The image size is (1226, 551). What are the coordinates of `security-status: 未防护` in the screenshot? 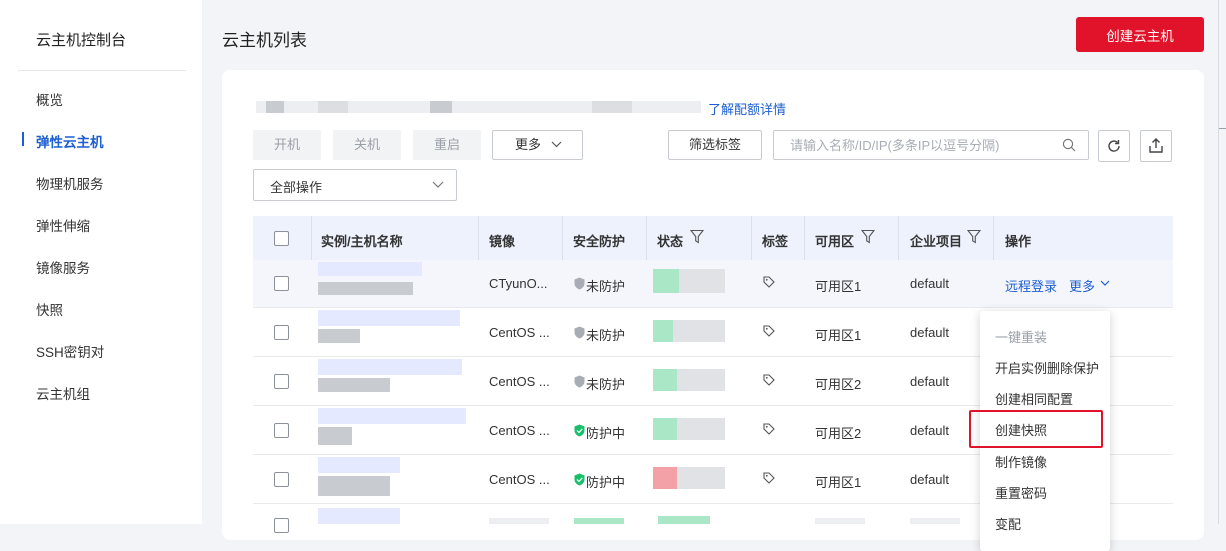 It's located at (606, 286).